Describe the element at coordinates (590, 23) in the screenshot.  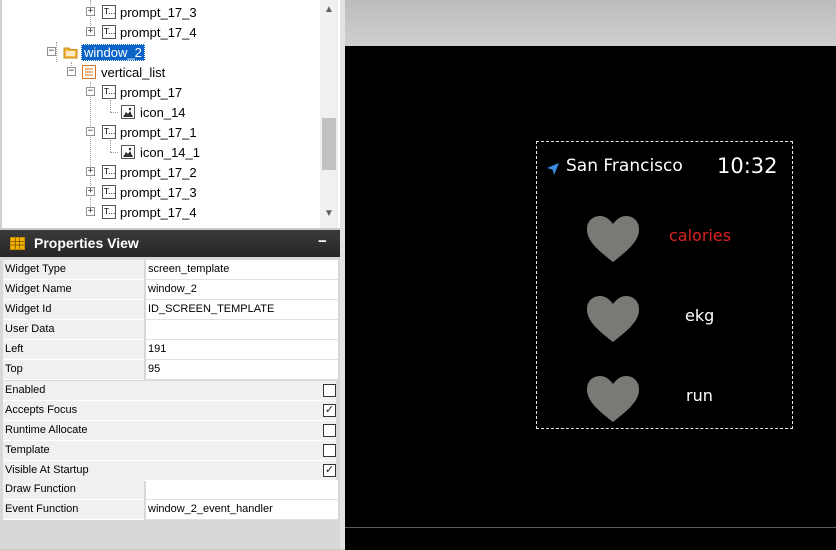
I see `preview-toolbar-area` at that location.